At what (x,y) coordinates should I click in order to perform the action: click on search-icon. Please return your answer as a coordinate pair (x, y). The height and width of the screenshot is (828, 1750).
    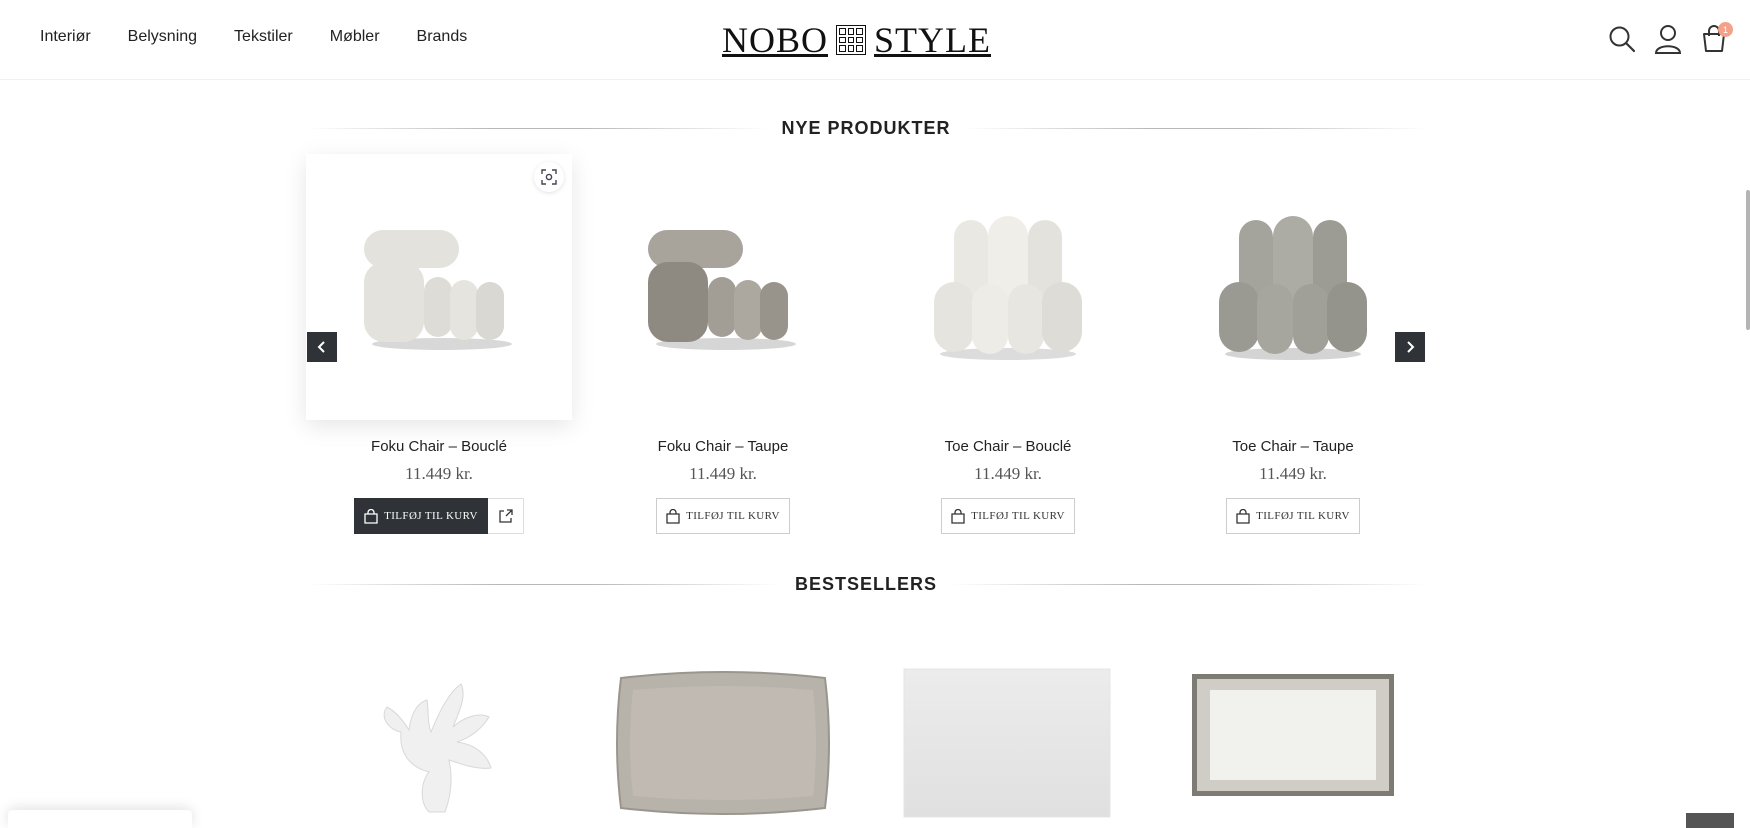
    Looking at the image, I should click on (1622, 39).